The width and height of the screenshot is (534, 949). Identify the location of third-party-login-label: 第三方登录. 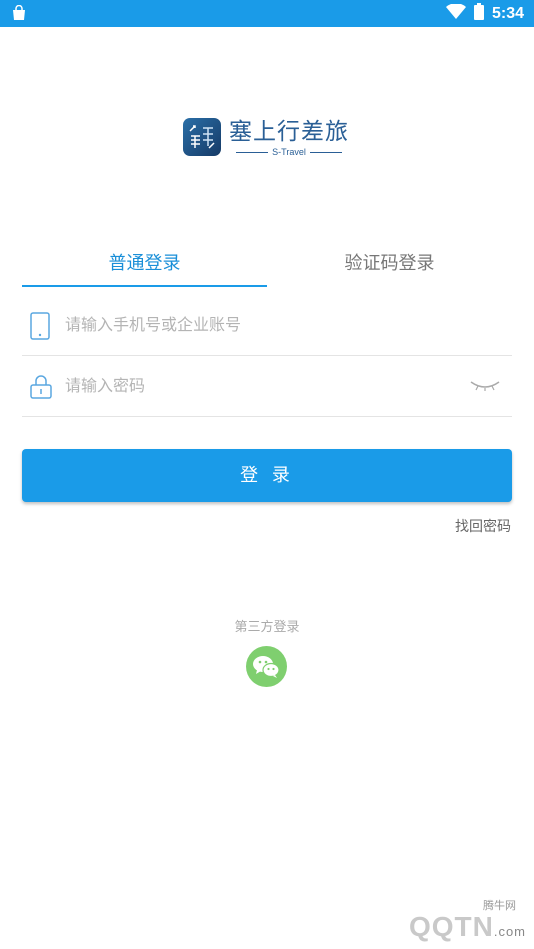
(267, 627).